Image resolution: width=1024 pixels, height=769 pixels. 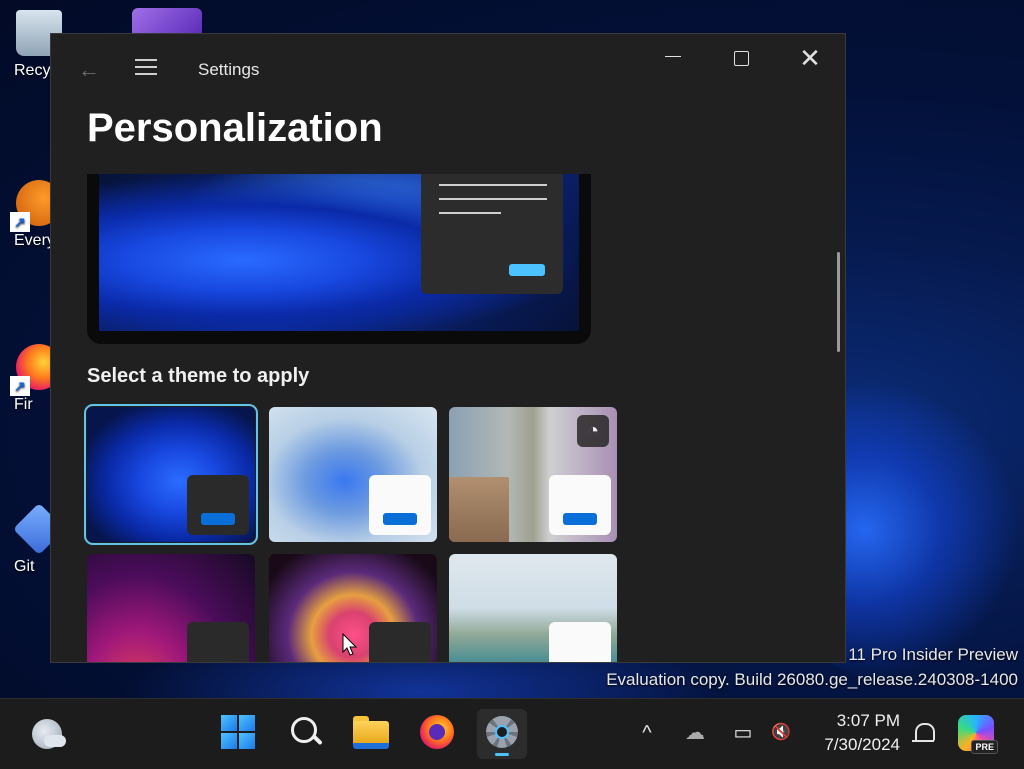 I want to click on show-hidden-icons-chevron-icon: ^, so click(x=647, y=733).